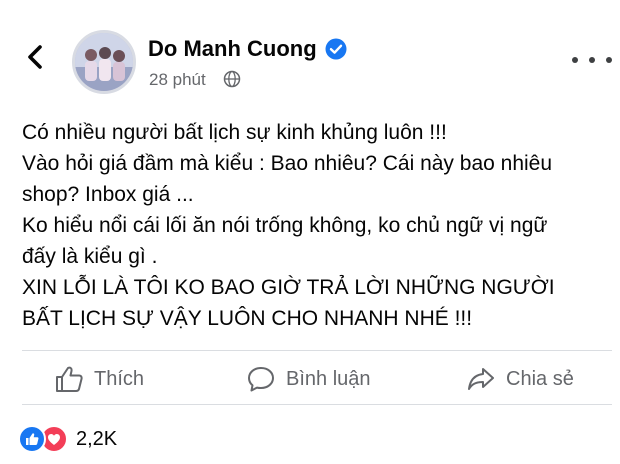 The height and width of the screenshot is (464, 620). What do you see at coordinates (261, 379) in the screenshot?
I see `comment-icon` at bounding box center [261, 379].